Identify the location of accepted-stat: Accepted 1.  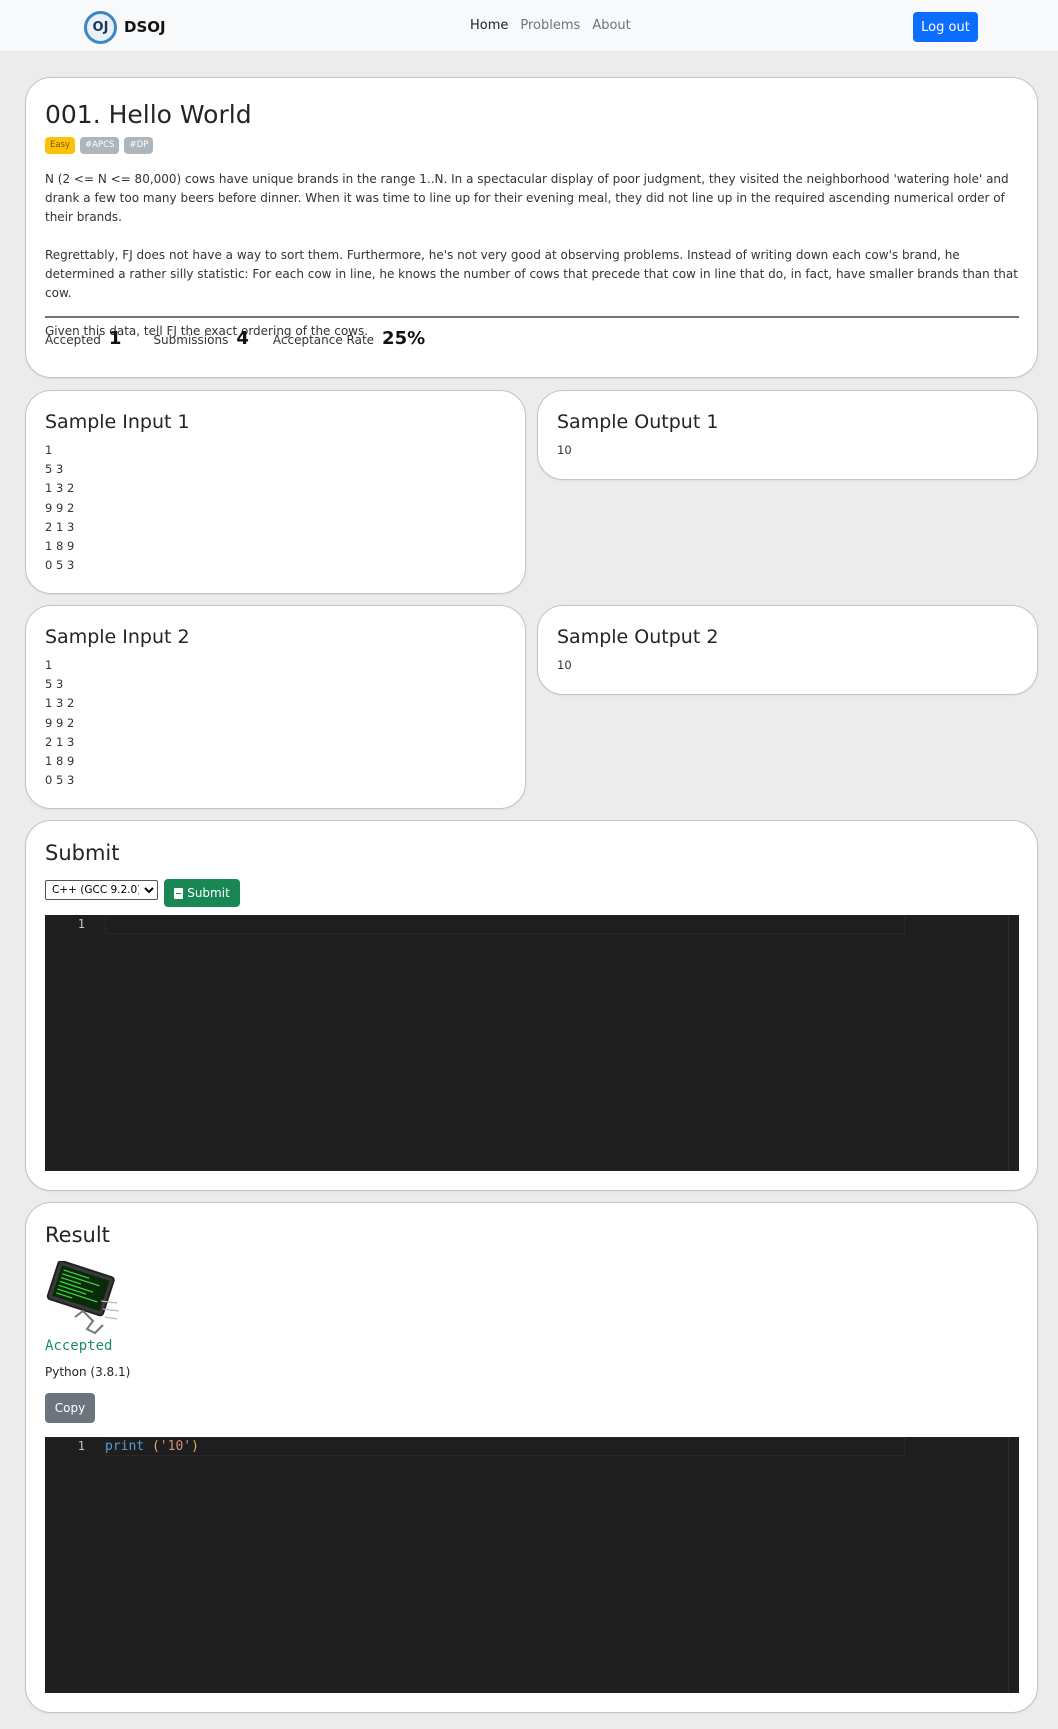
(83, 338).